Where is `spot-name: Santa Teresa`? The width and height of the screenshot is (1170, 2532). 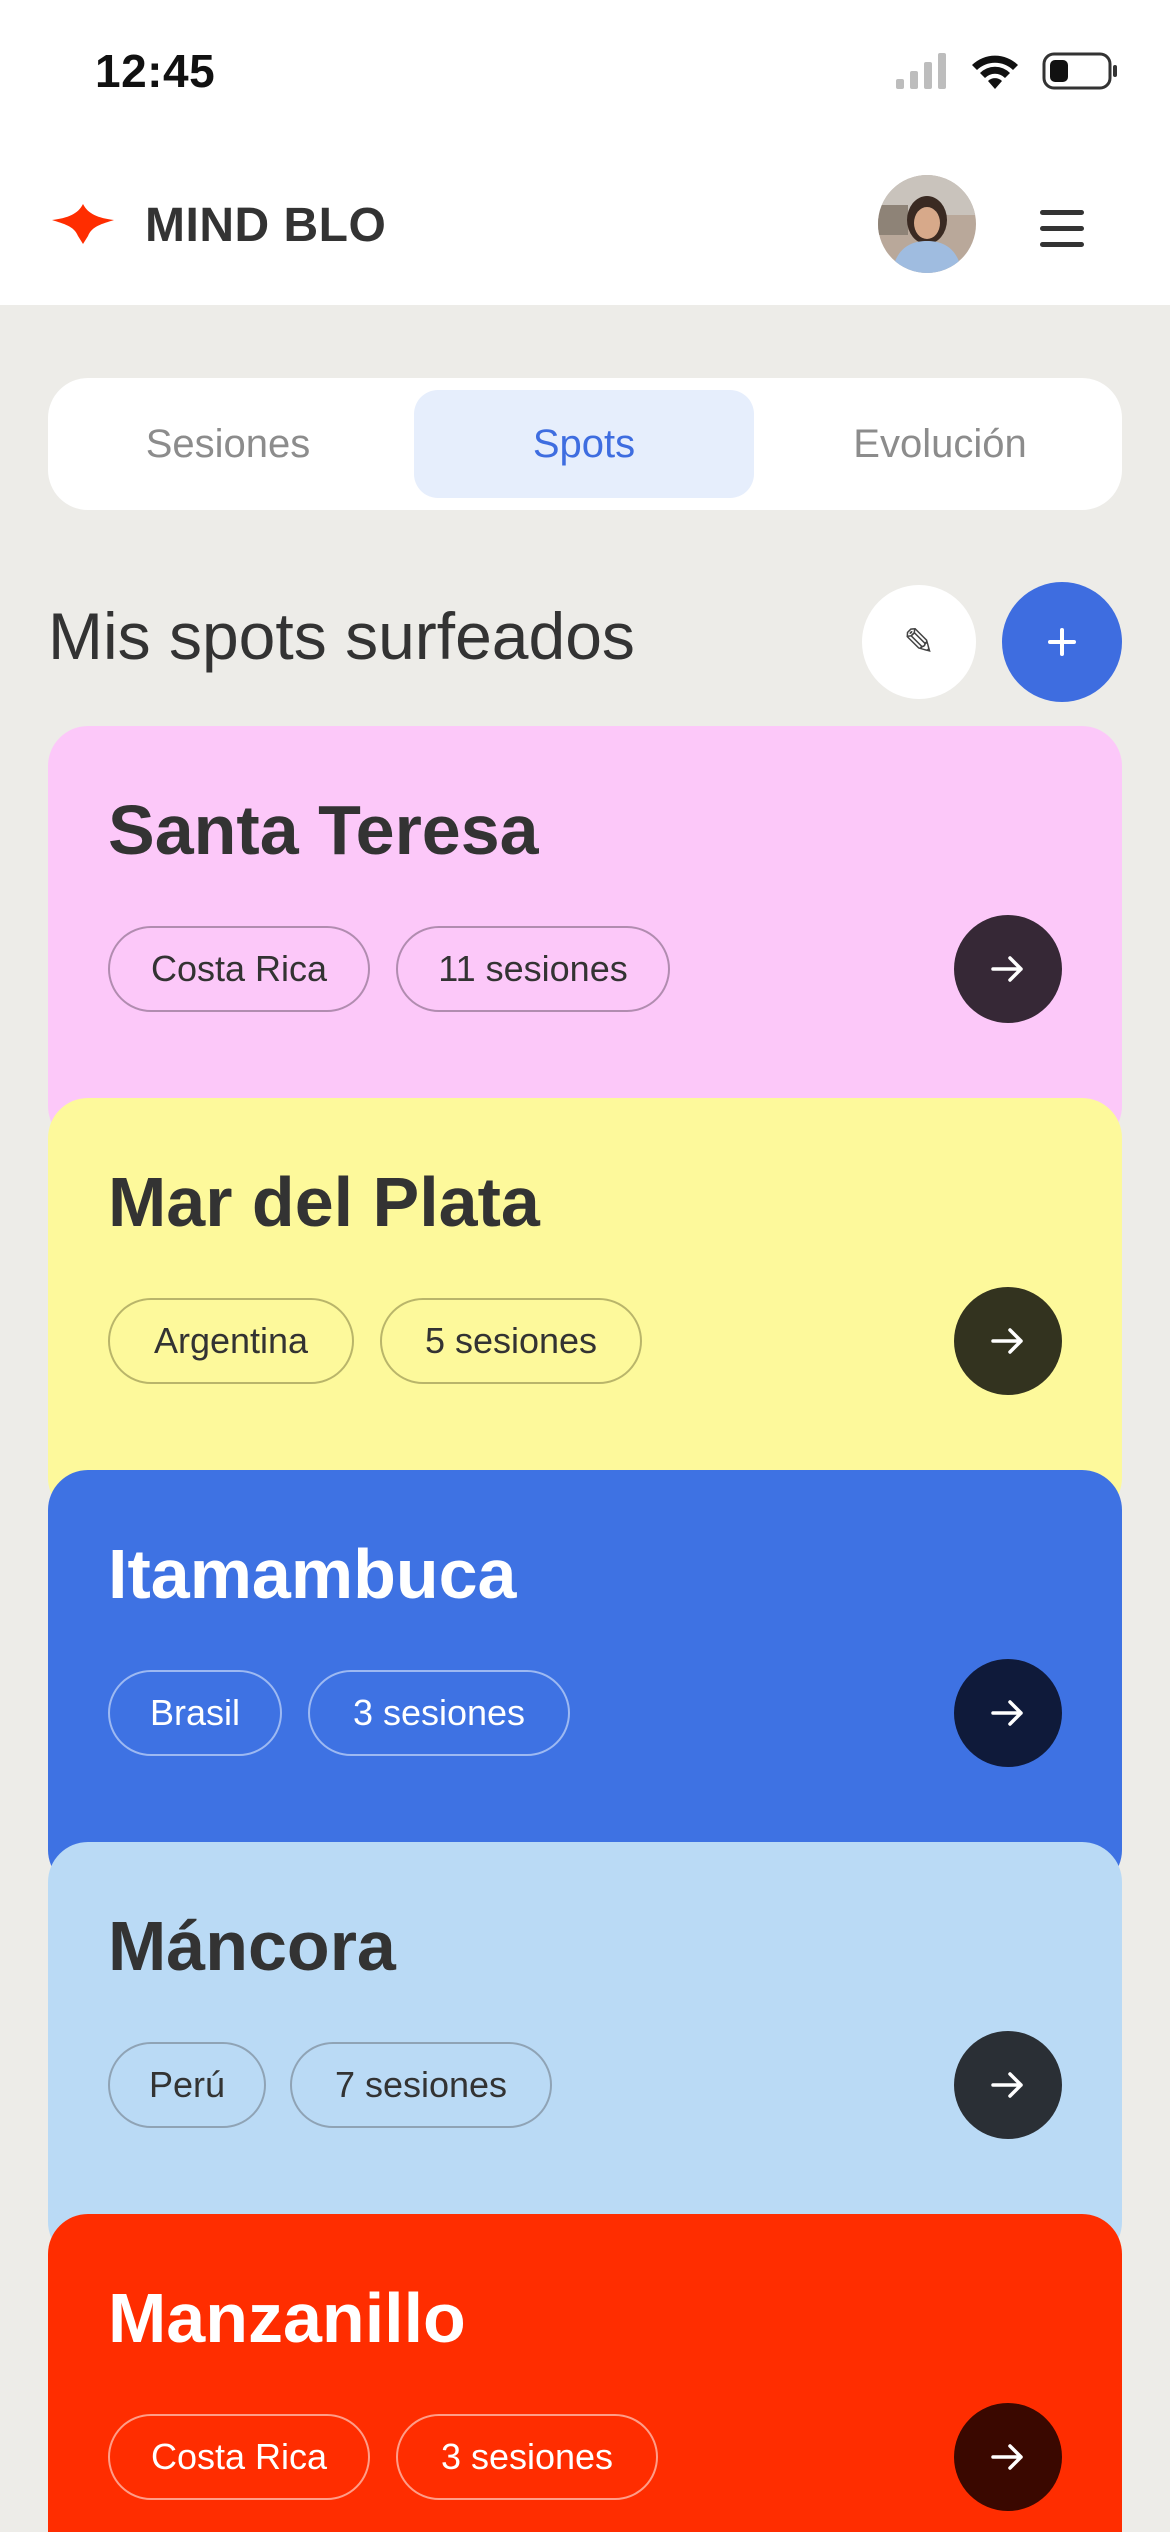 spot-name: Santa Teresa is located at coordinates (323, 830).